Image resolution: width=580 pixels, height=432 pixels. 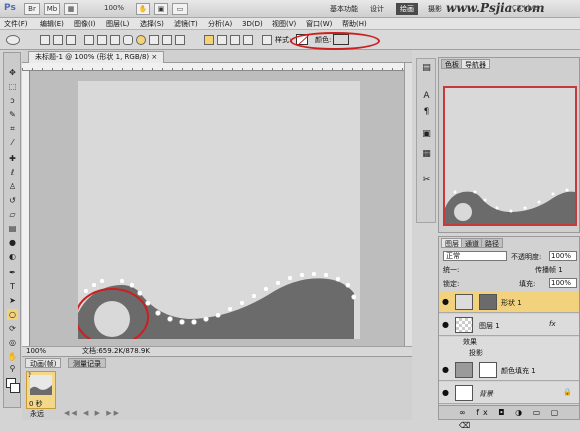 I want to click on healing-brush-tool-icon: ✚, so click(x=12, y=158).